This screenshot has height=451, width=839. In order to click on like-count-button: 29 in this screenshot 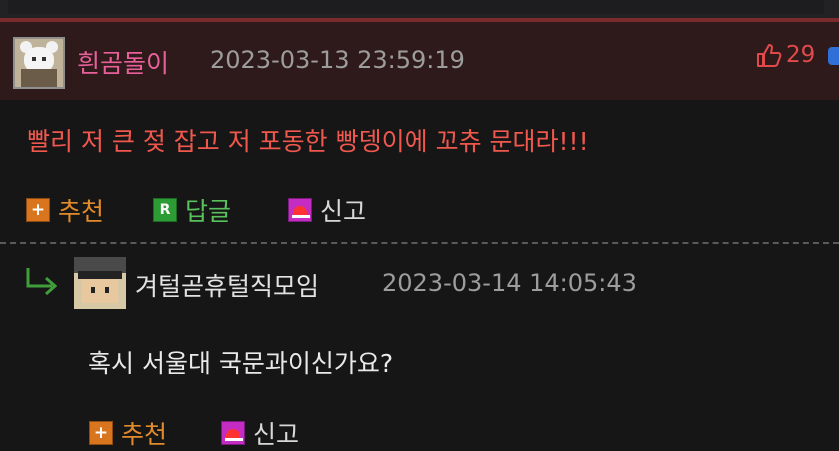, I will do `click(785, 55)`.